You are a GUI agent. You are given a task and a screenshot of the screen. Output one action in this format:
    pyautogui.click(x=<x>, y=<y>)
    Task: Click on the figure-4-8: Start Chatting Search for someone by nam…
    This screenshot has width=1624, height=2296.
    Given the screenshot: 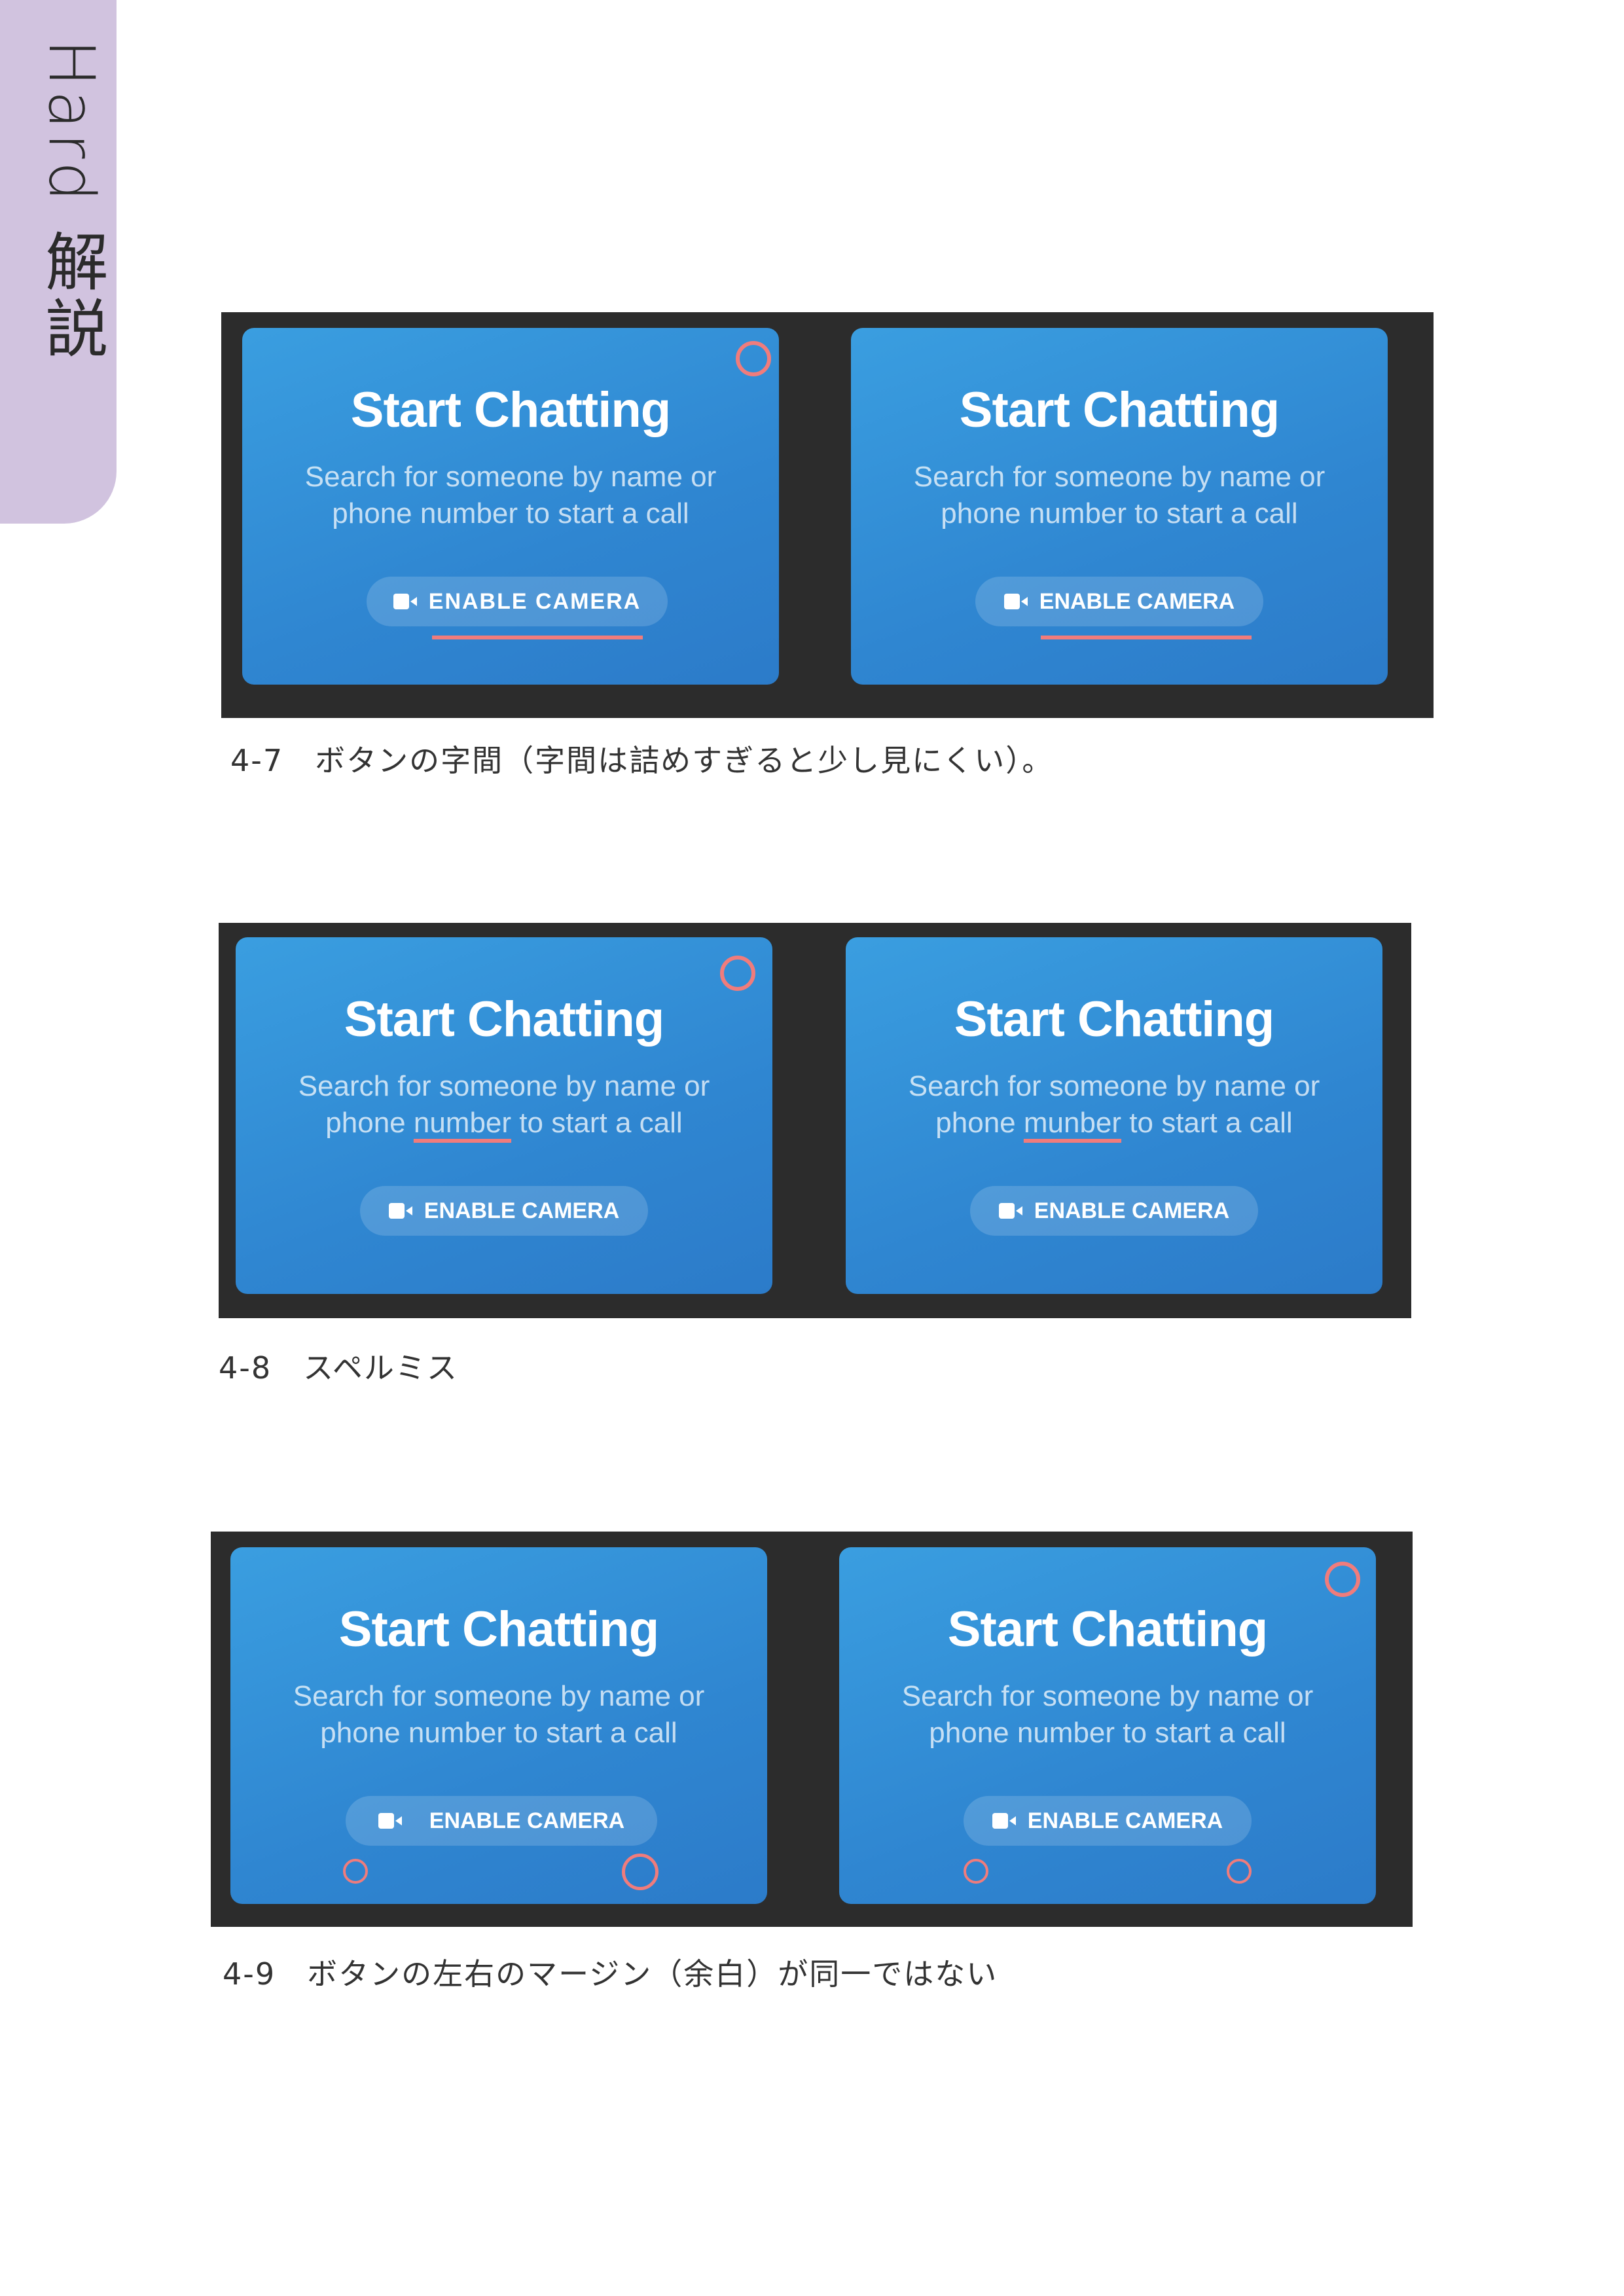 What is the action you would take?
    pyautogui.click(x=815, y=1120)
    